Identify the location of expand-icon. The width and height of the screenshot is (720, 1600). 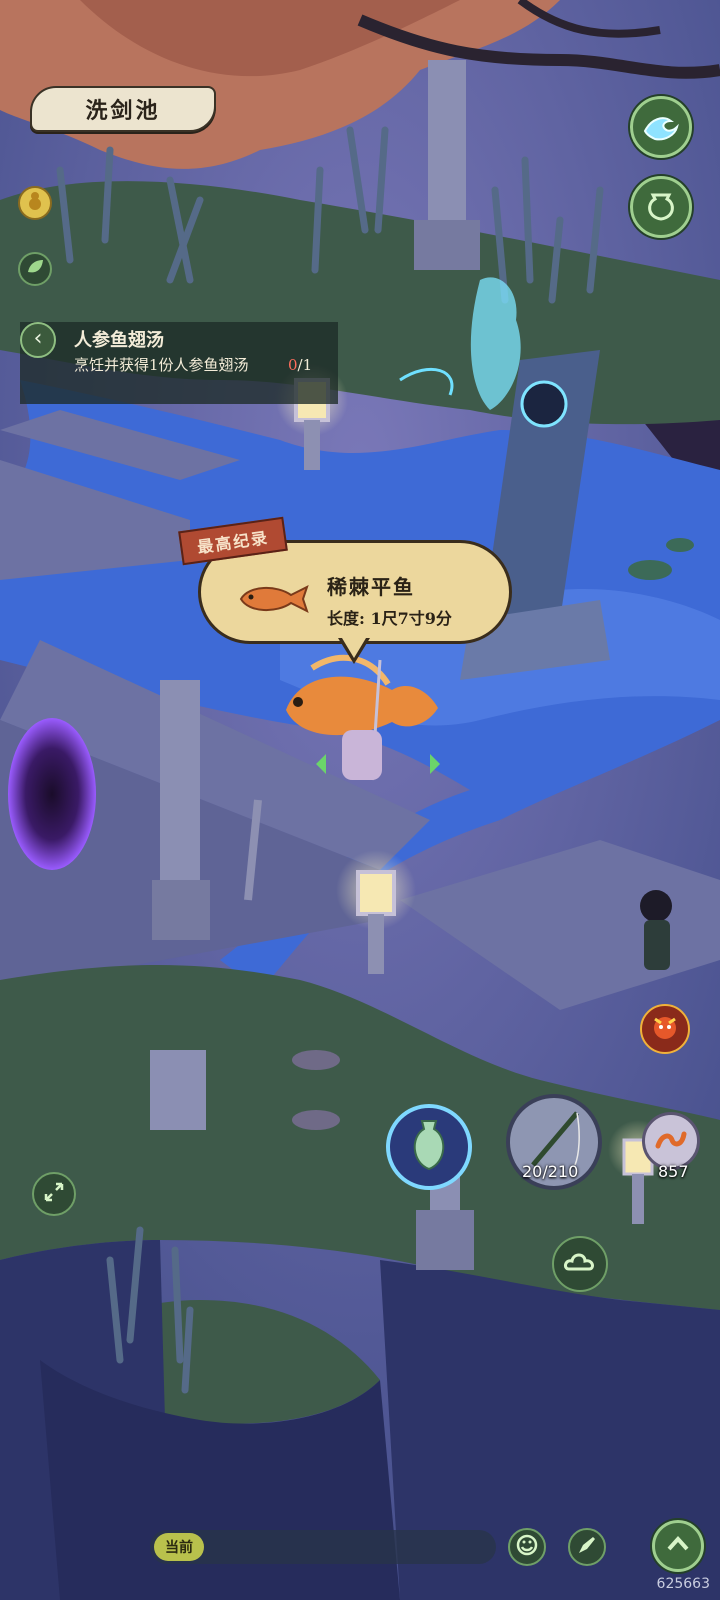
(54, 1194).